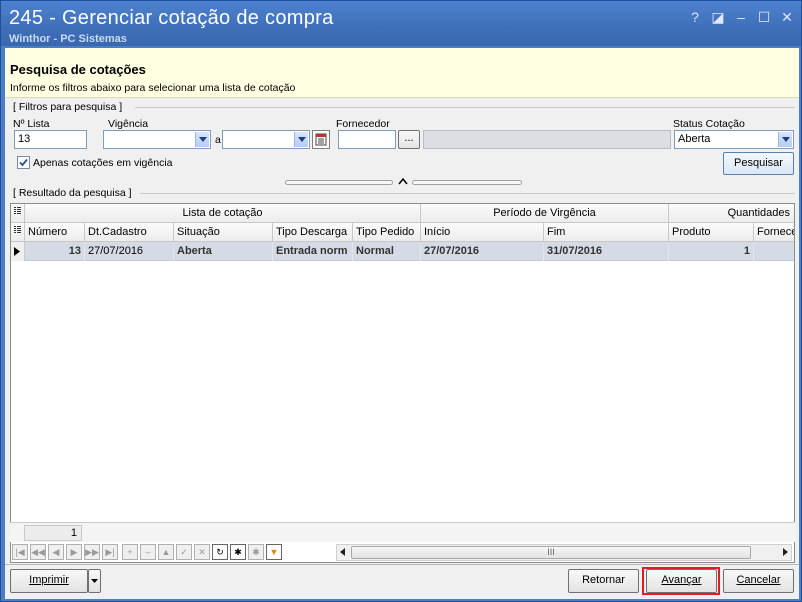 The width and height of the screenshot is (802, 602). I want to click on grid-navigator: |◀ ◀◀ ◀ ▶ ▶▶ ▶| + – ▲ ✓ ✕ ↻ ✱ ✱ ▼ III, so click(402, 553).